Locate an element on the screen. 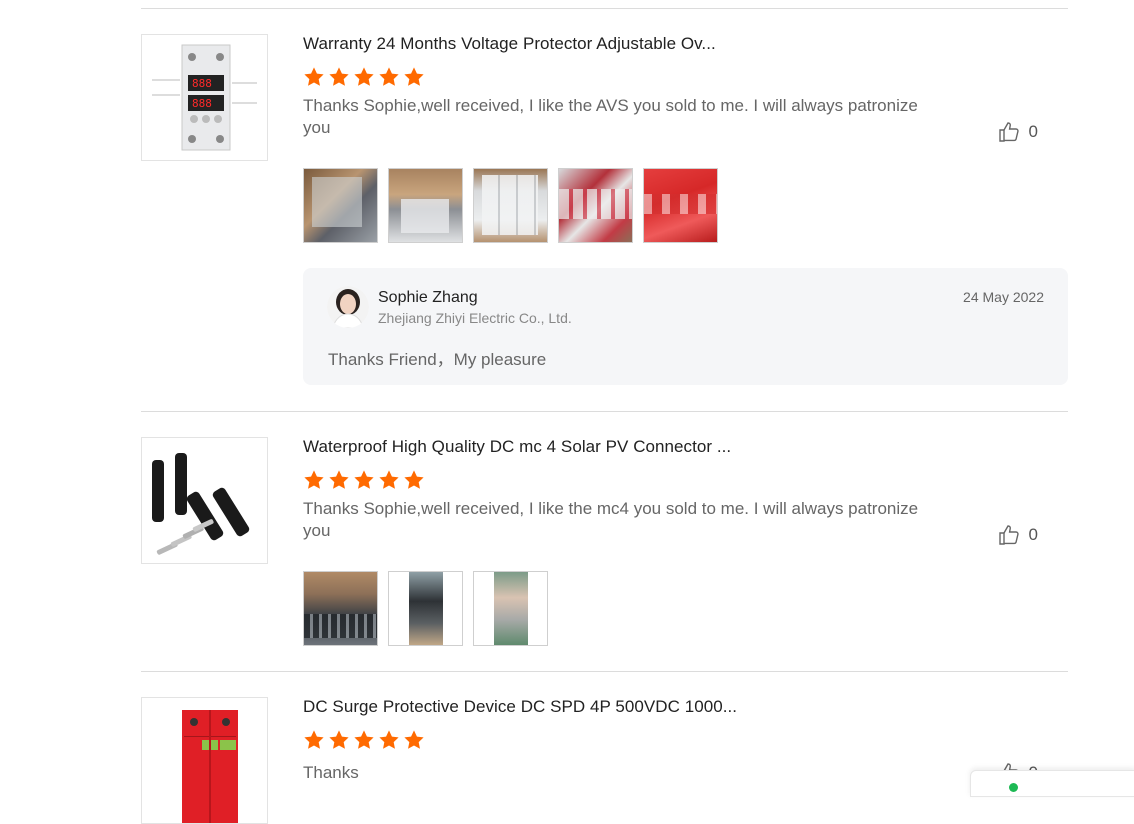  reply-date: 24 May 2022 is located at coordinates (1003, 297).